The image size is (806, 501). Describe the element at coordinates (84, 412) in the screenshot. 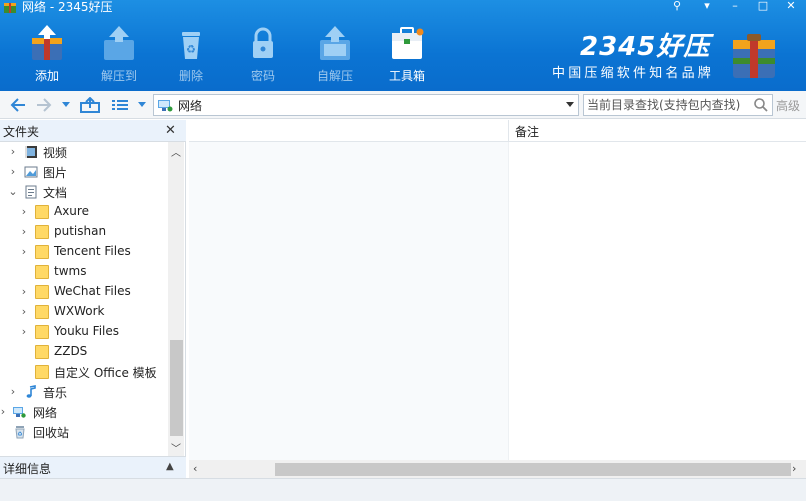

I see `tree-item-network: › 网络` at that location.